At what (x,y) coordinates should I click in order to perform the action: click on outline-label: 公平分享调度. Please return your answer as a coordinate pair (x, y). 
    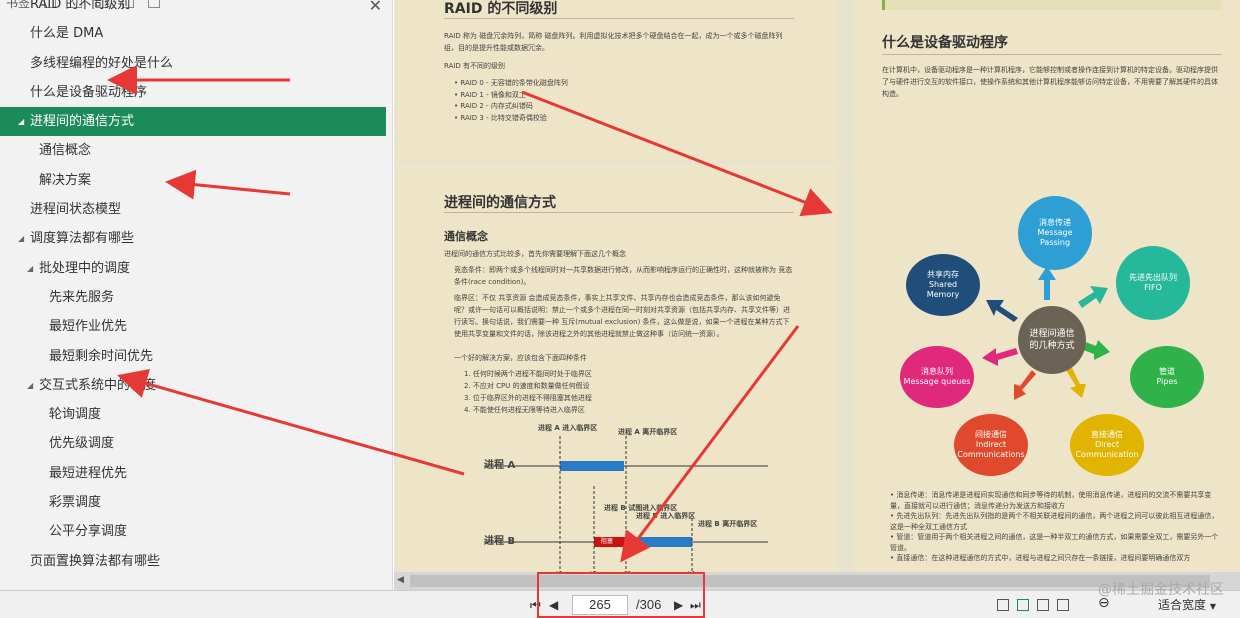
    Looking at the image, I should click on (88, 532).